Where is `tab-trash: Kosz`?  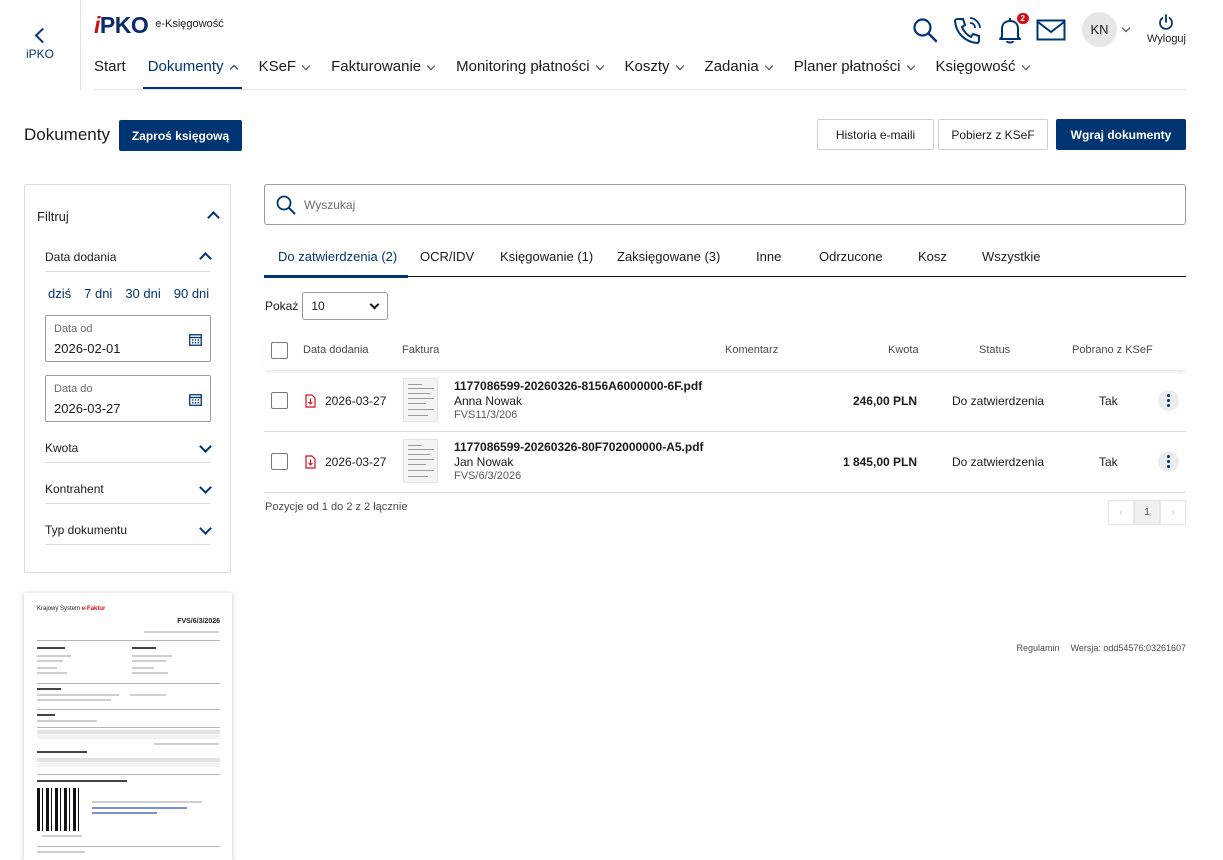
tab-trash: Kosz is located at coordinates (932, 256).